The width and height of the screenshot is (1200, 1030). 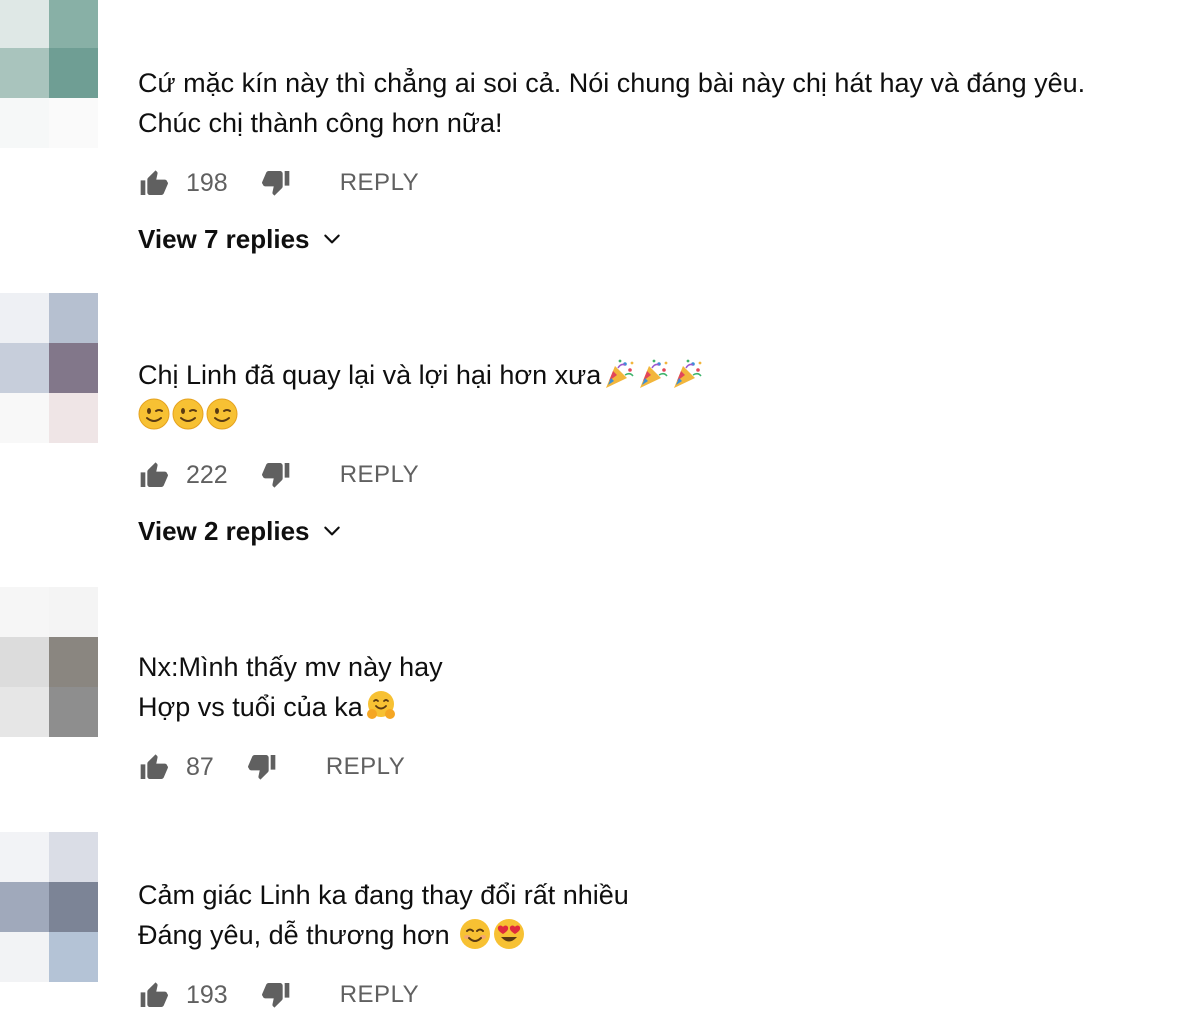 I want to click on like-count: 87, so click(x=200, y=766).